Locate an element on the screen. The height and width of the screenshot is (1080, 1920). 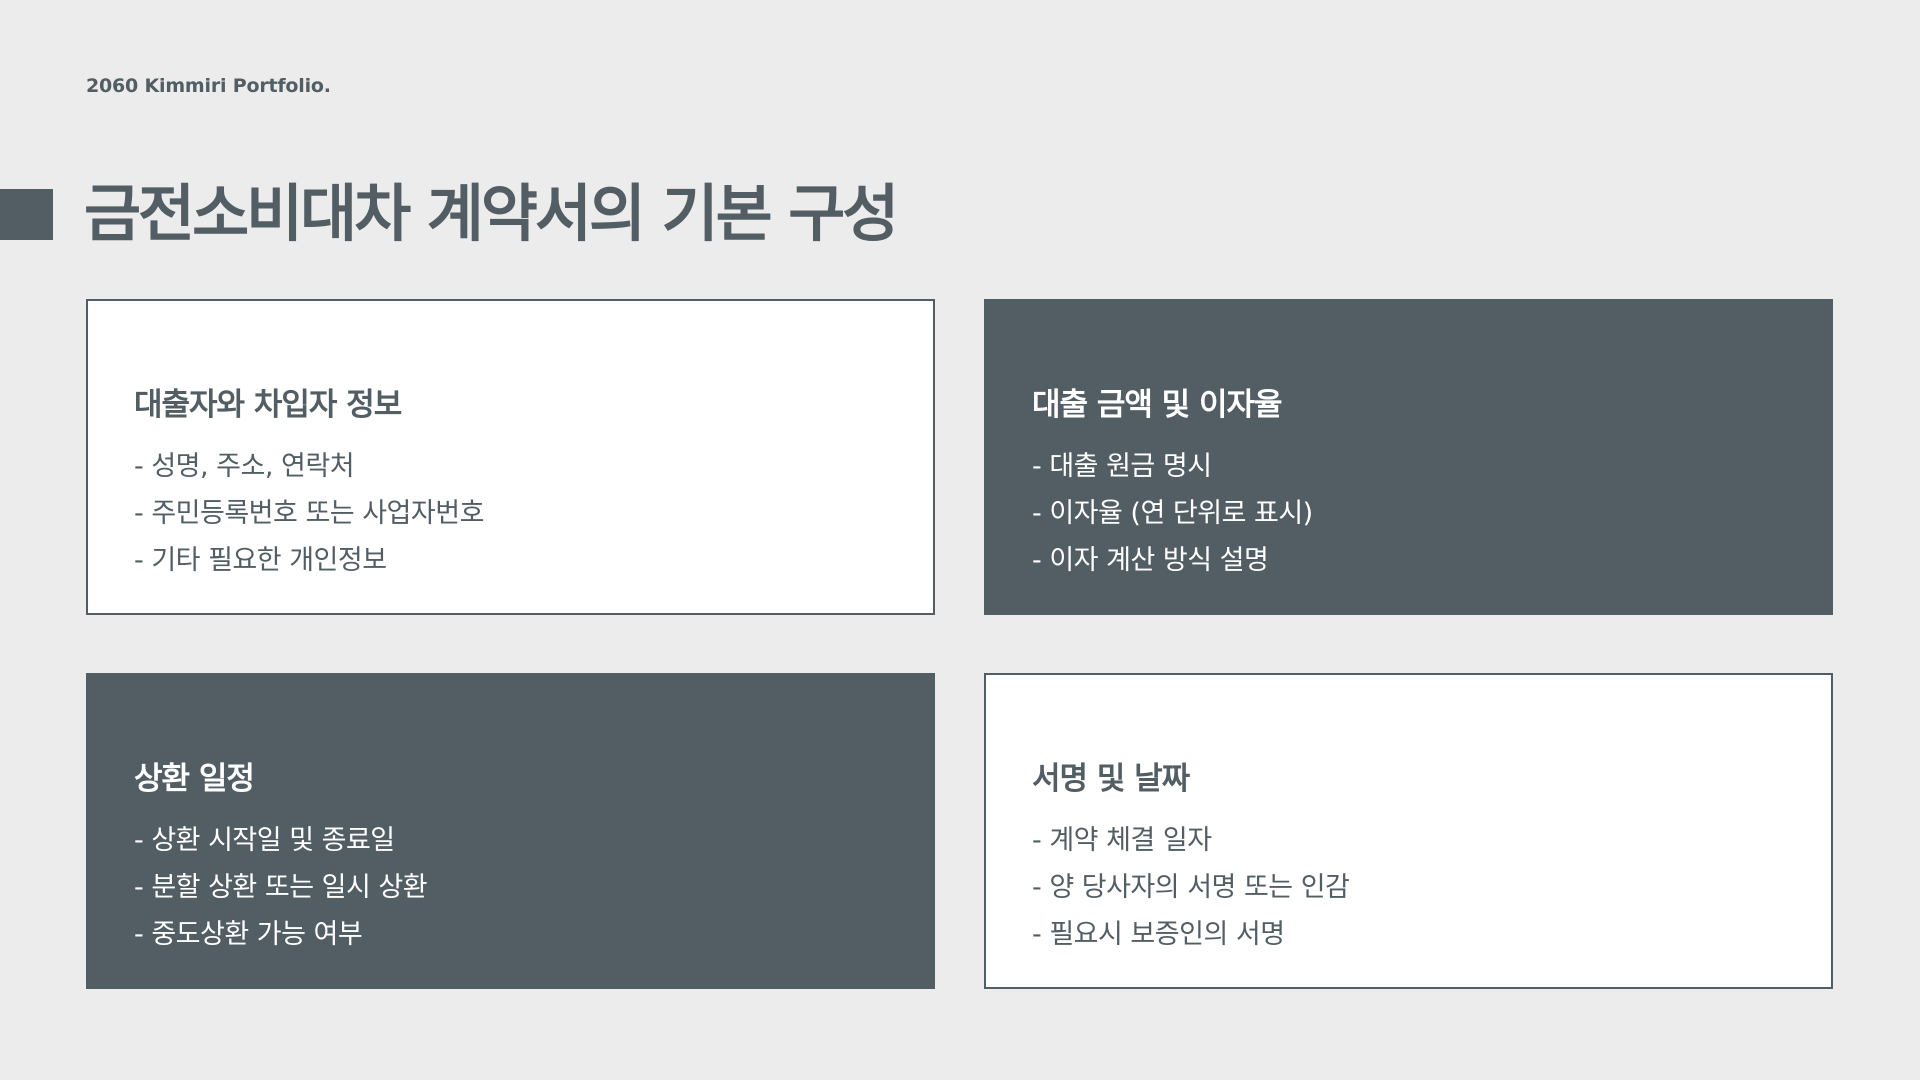
list-item: - 양 당사자의 서명 또는 인감 is located at coordinates (1191, 887).